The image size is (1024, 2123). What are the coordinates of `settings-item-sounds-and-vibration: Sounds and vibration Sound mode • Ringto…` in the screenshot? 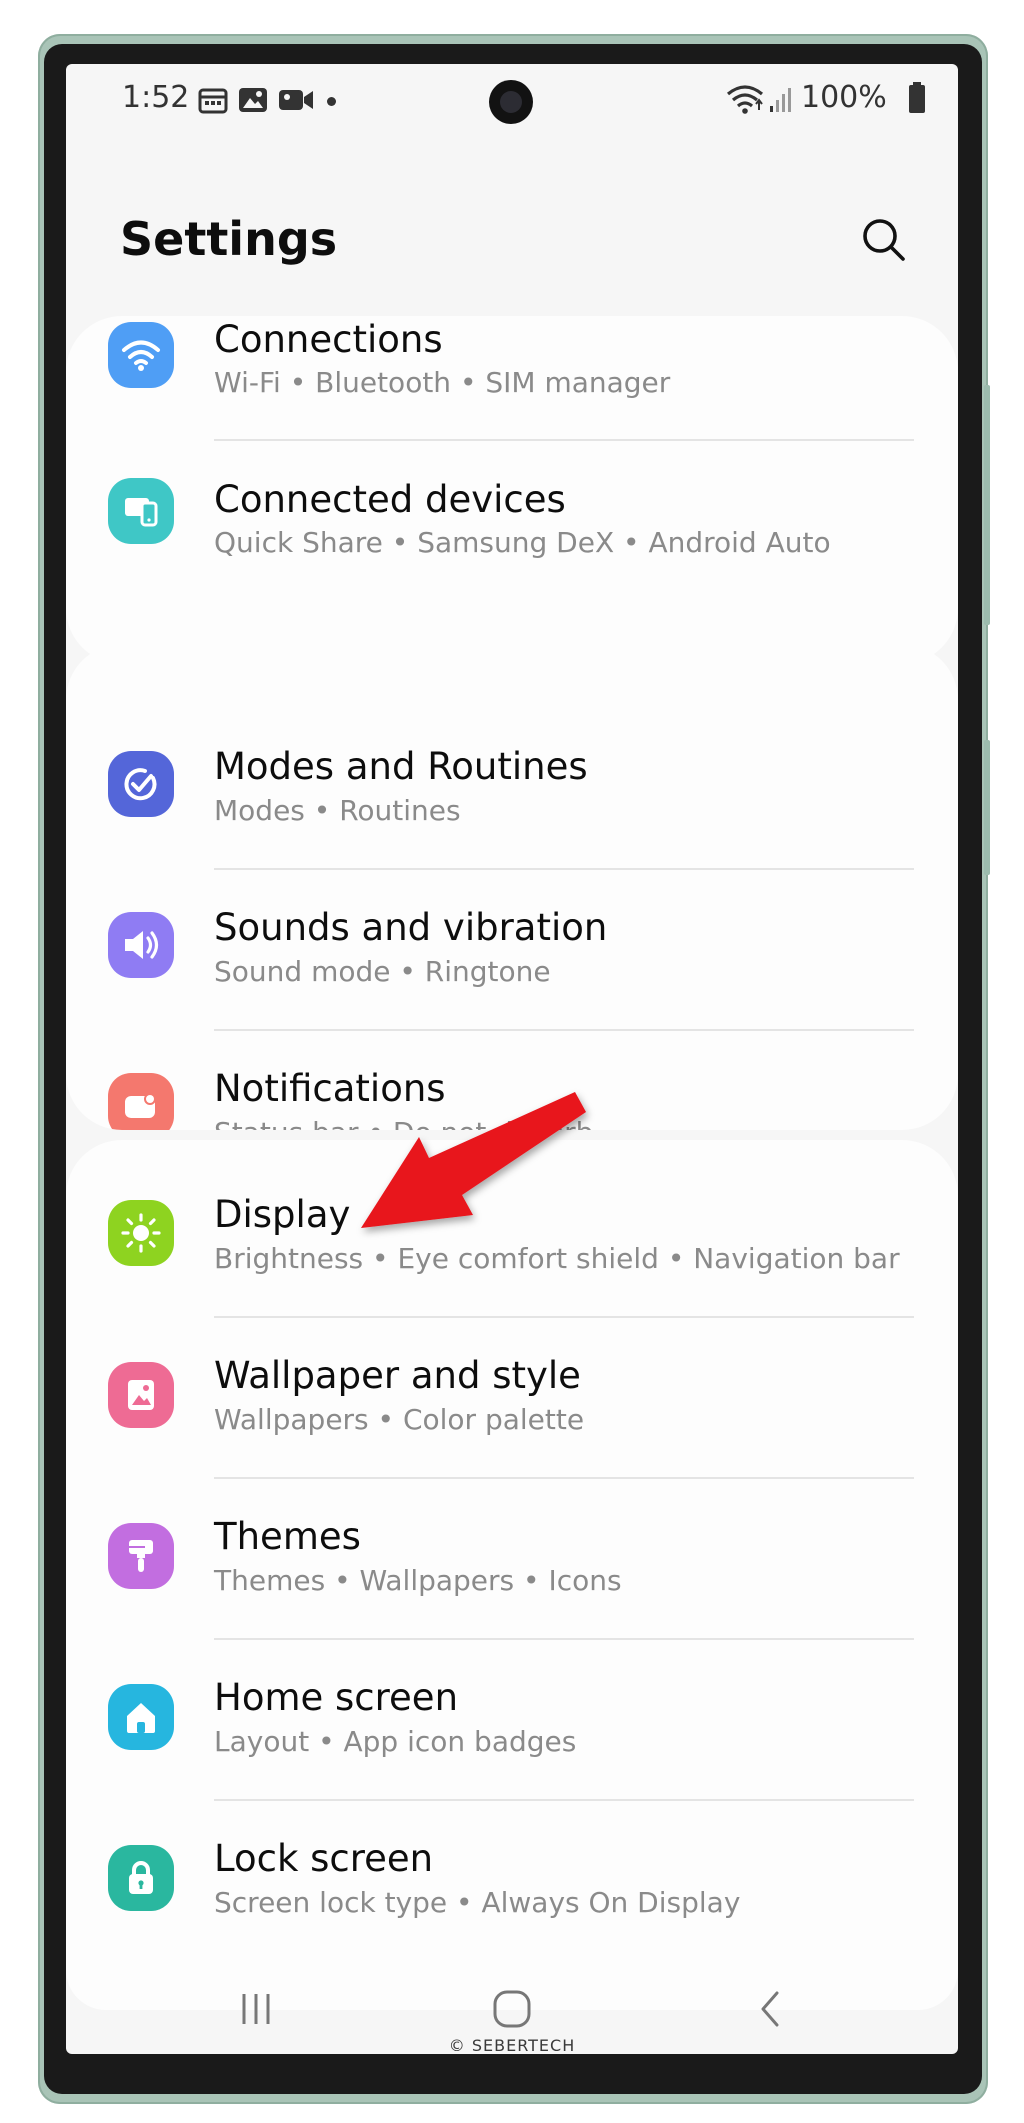 It's located at (512, 896).